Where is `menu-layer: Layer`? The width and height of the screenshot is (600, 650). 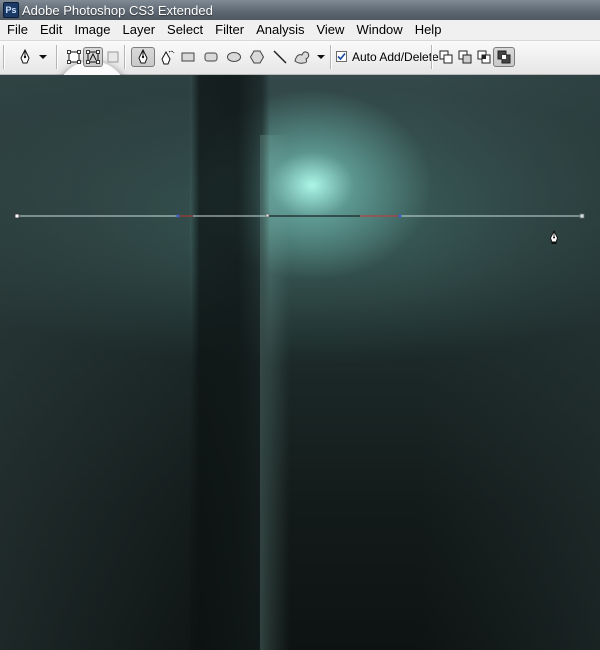
menu-layer: Layer is located at coordinates (139, 30).